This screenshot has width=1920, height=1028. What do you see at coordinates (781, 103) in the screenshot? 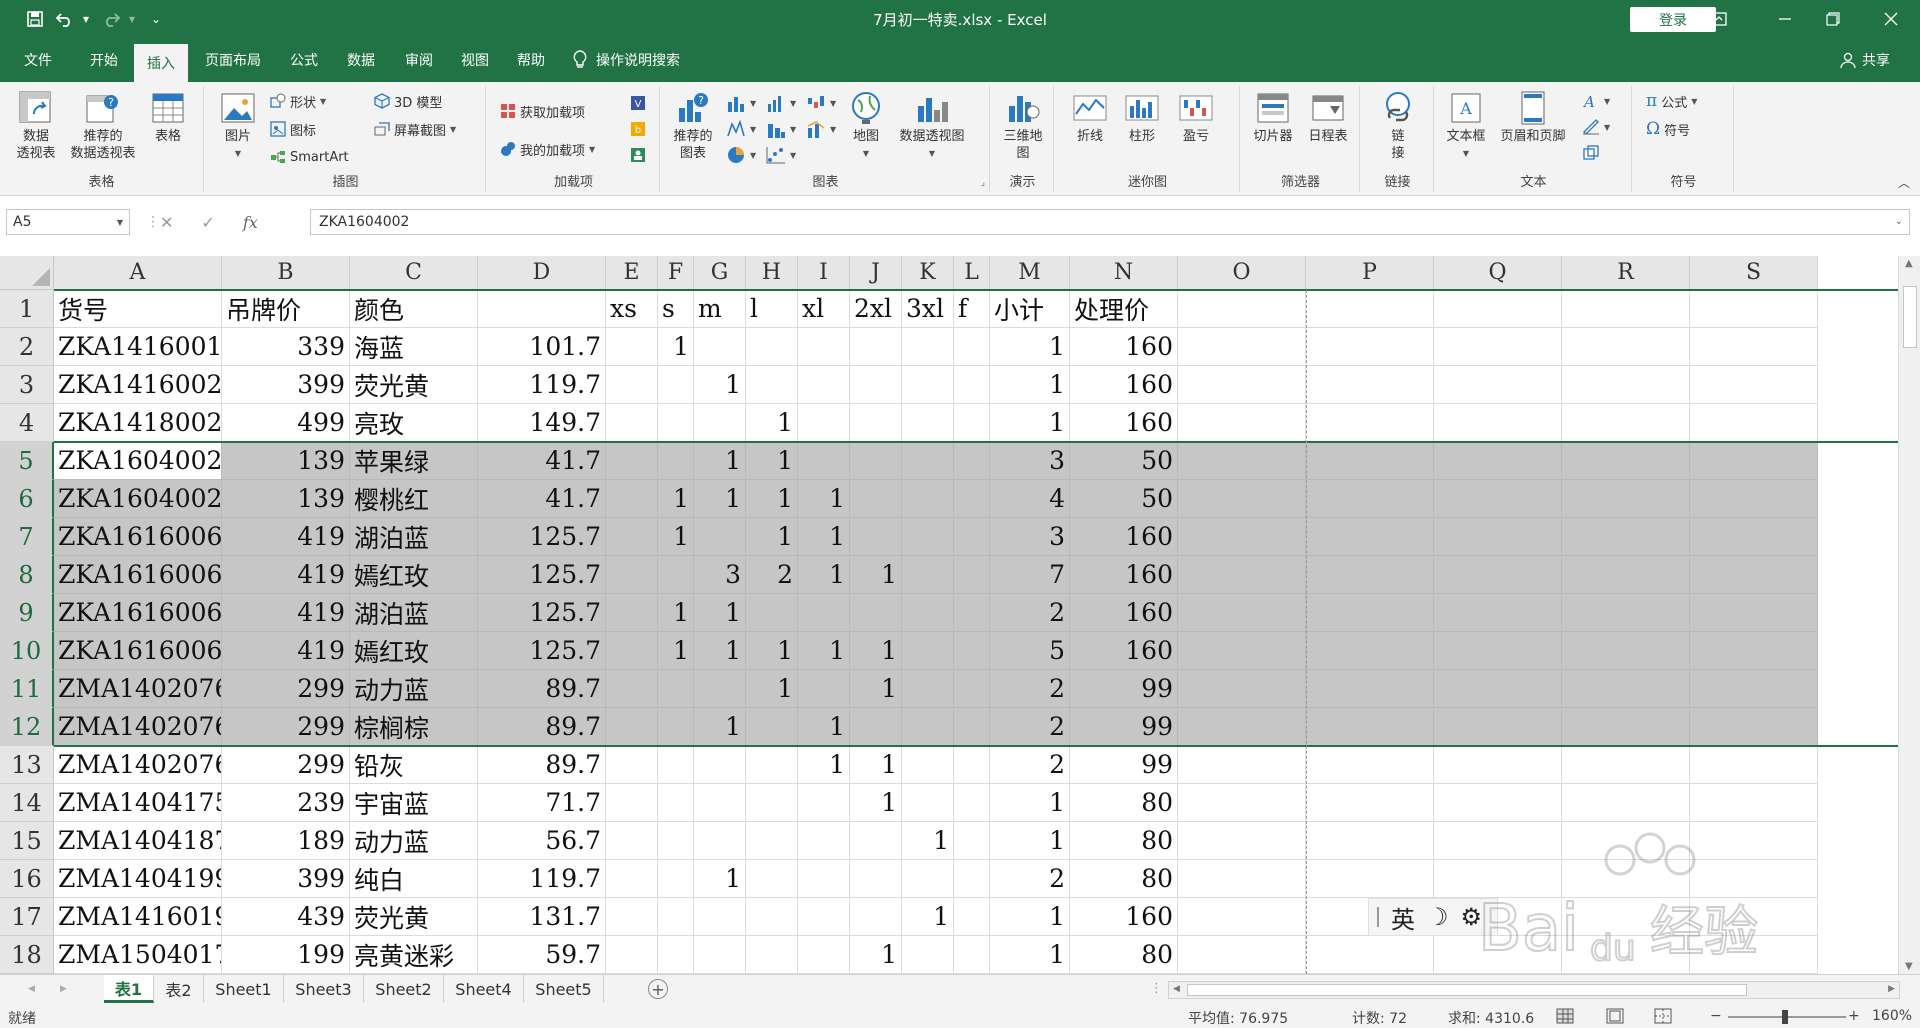
I see `line-chart-button: ▼` at bounding box center [781, 103].